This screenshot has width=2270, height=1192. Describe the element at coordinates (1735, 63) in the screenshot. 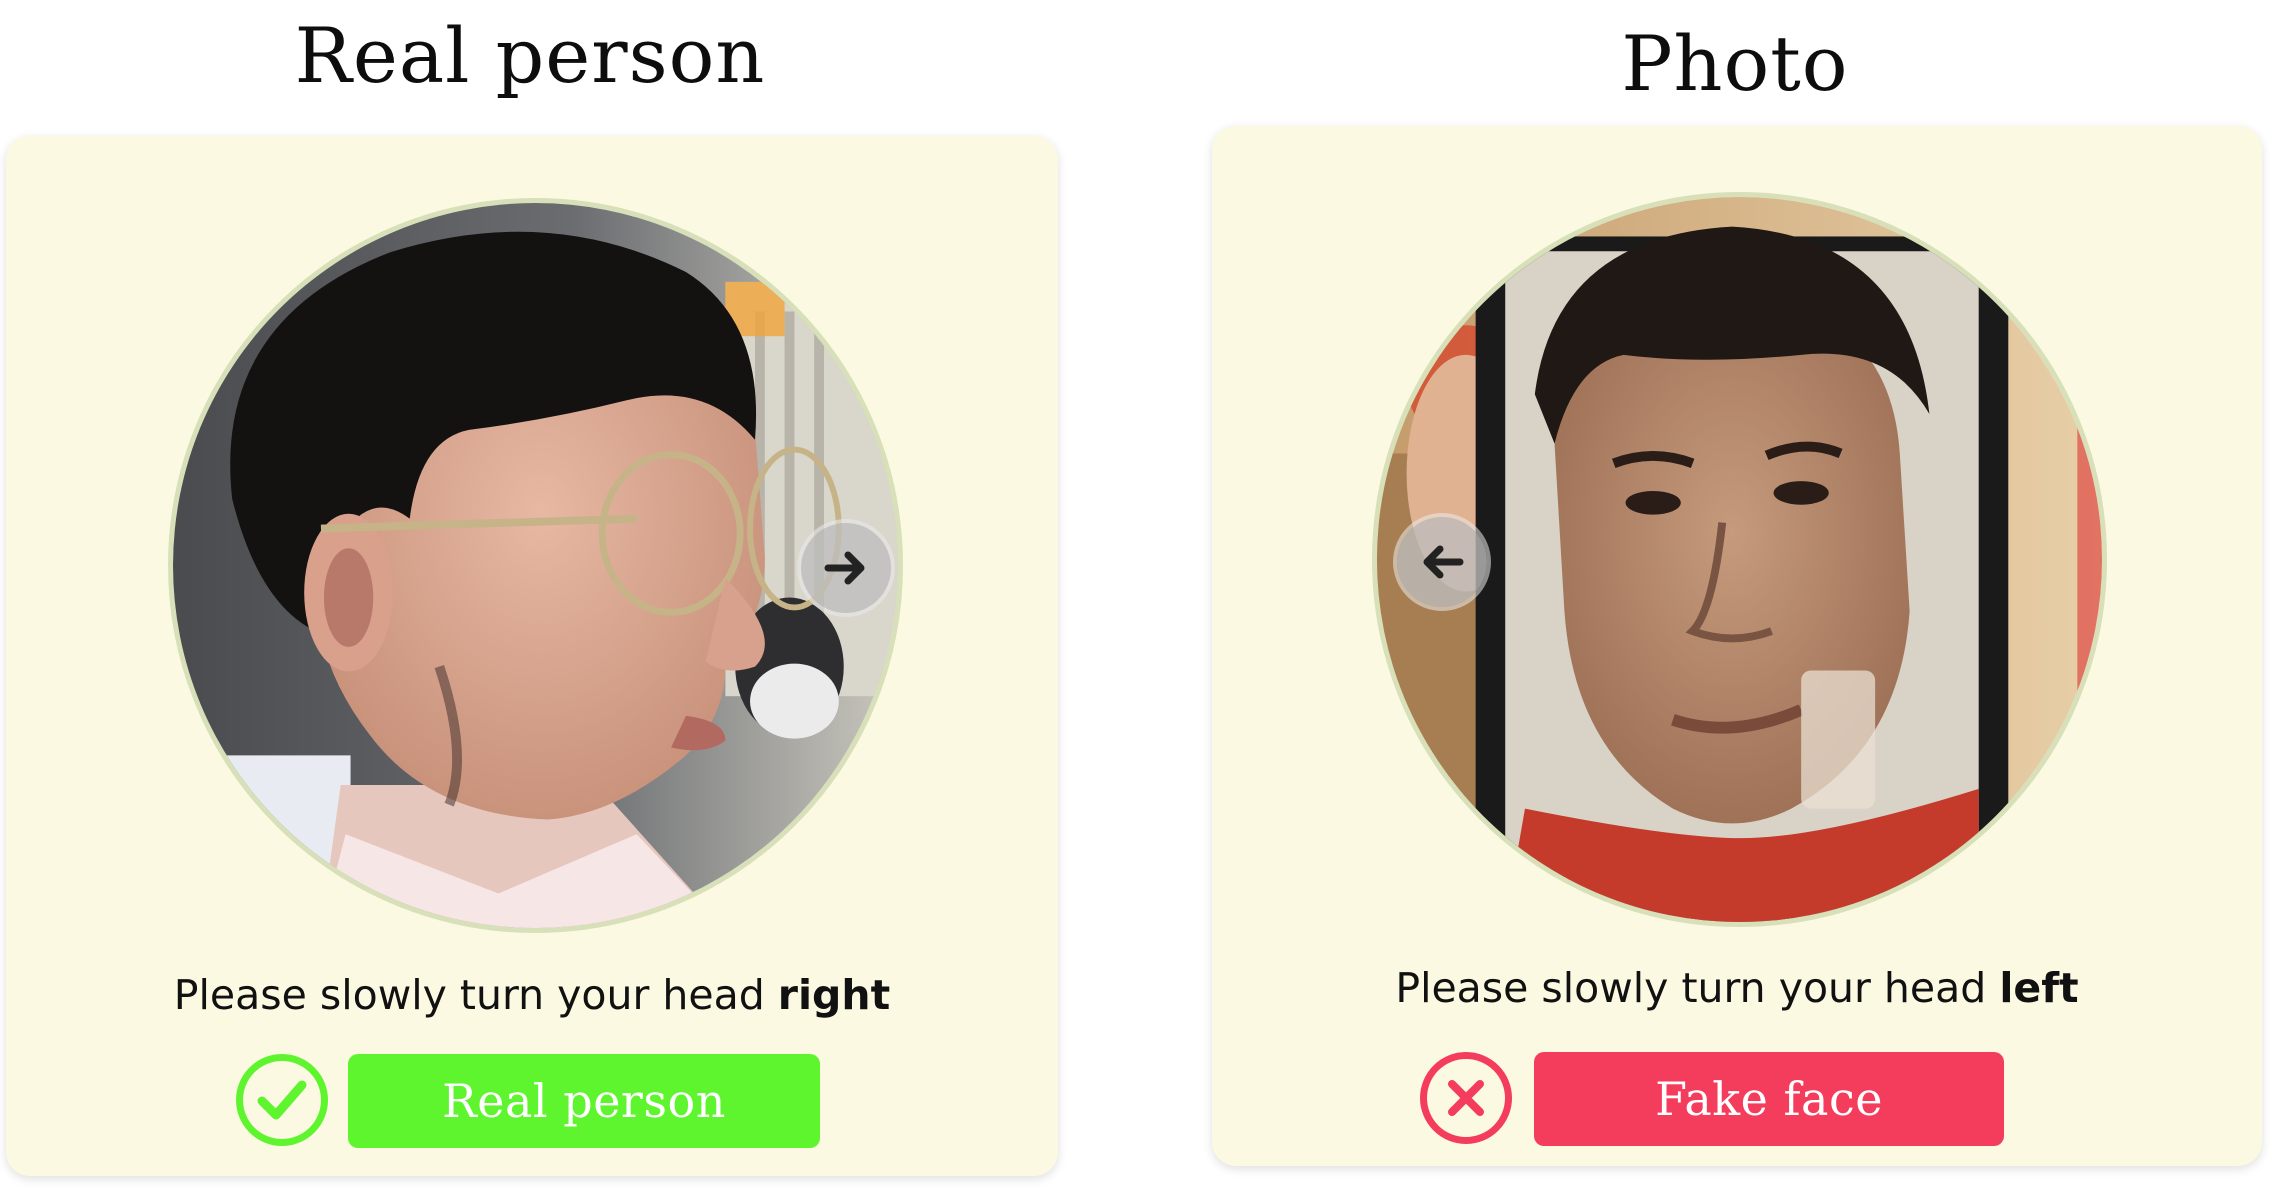

I see `panel-title-photo: Photo` at that location.